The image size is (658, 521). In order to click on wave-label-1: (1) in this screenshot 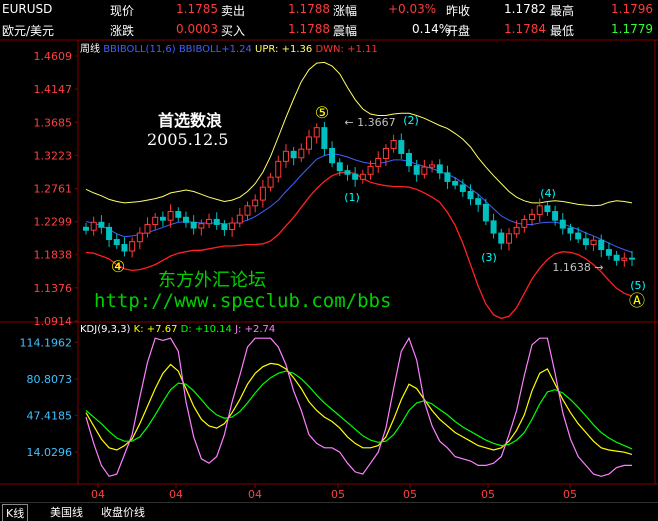, I will do `click(352, 197)`.